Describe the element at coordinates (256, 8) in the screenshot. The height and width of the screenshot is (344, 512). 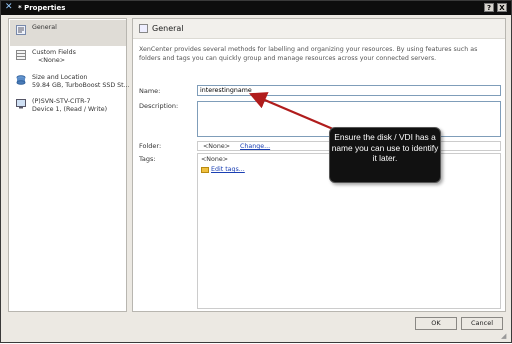
I see `title-bar: ✕ * Properties ? X` at that location.